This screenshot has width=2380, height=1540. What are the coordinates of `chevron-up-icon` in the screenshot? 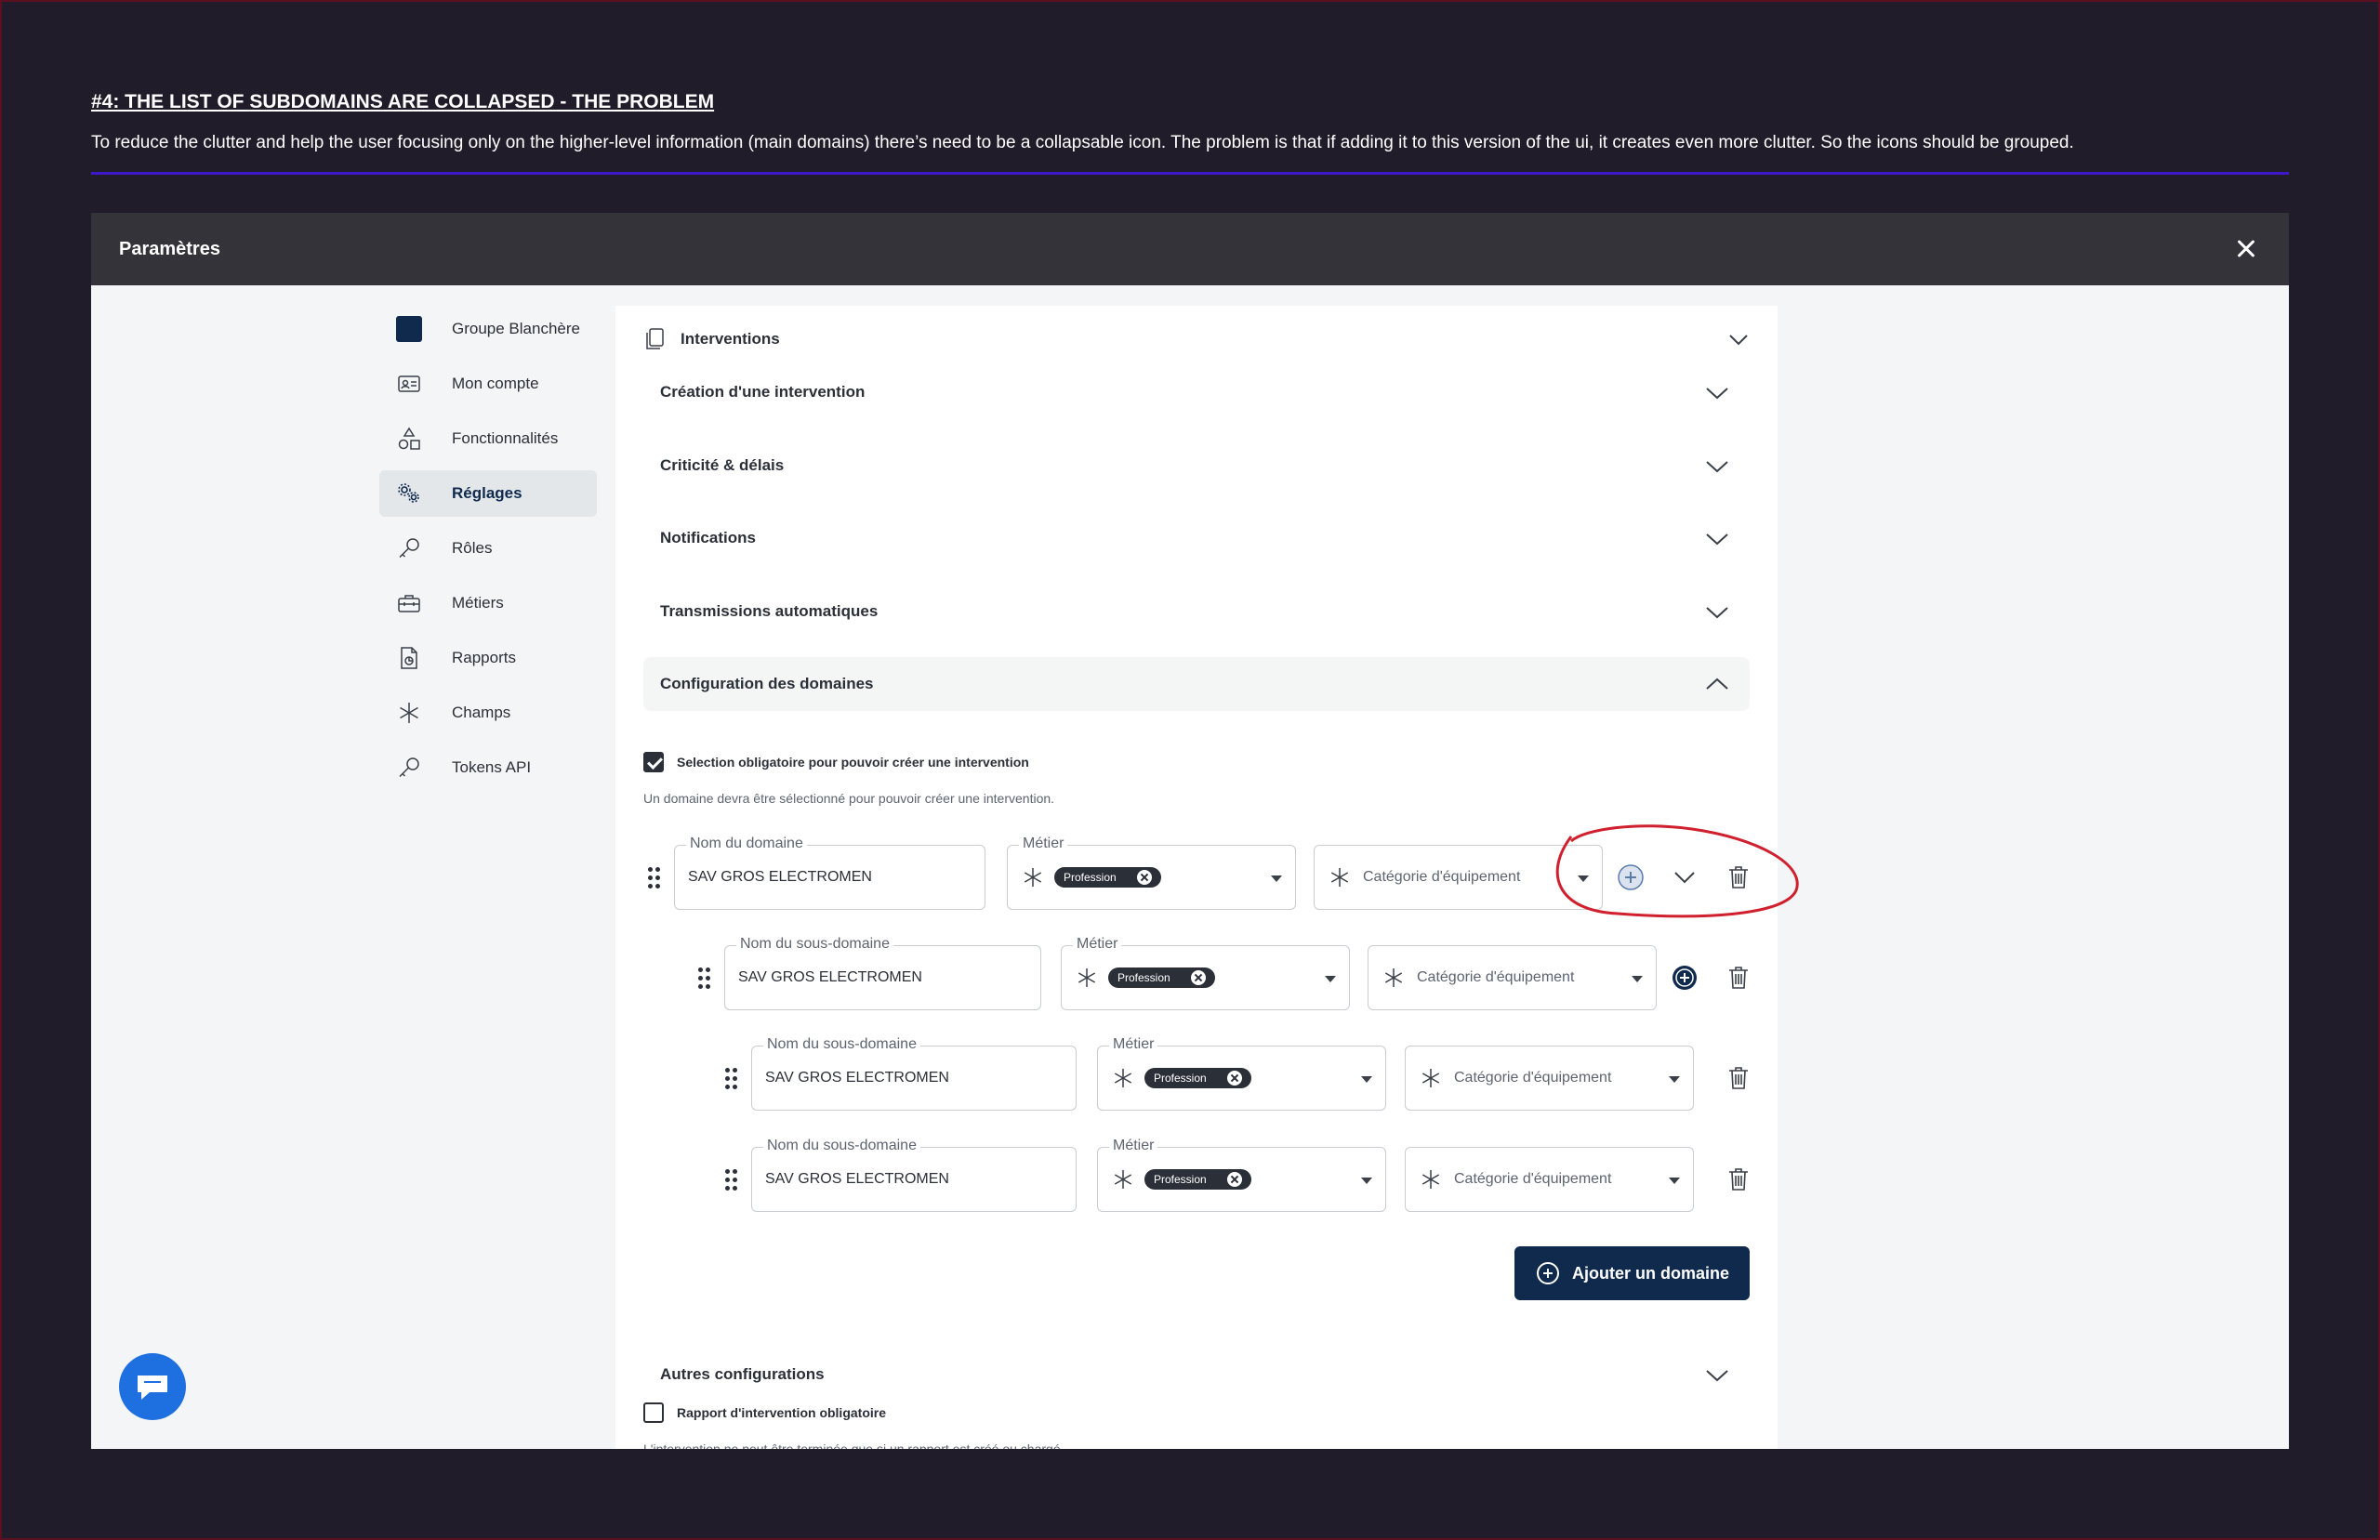 It's located at (1717, 684).